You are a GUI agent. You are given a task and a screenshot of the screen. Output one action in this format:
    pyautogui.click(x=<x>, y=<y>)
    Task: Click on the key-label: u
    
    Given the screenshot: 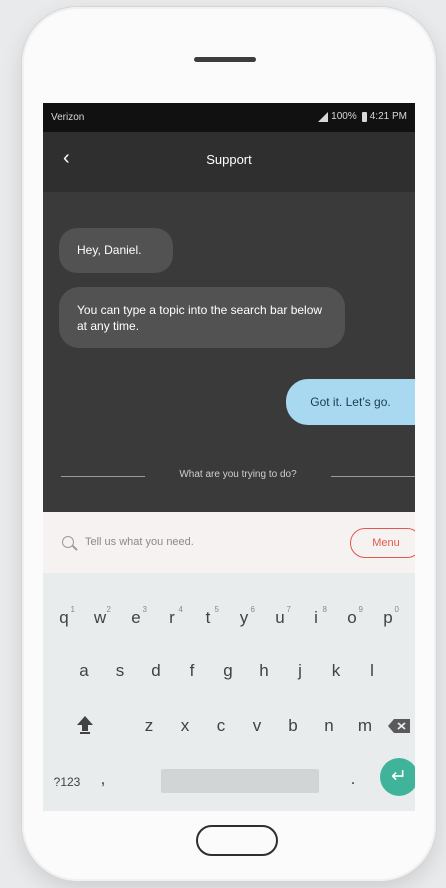 What is the action you would take?
    pyautogui.click(x=280, y=617)
    